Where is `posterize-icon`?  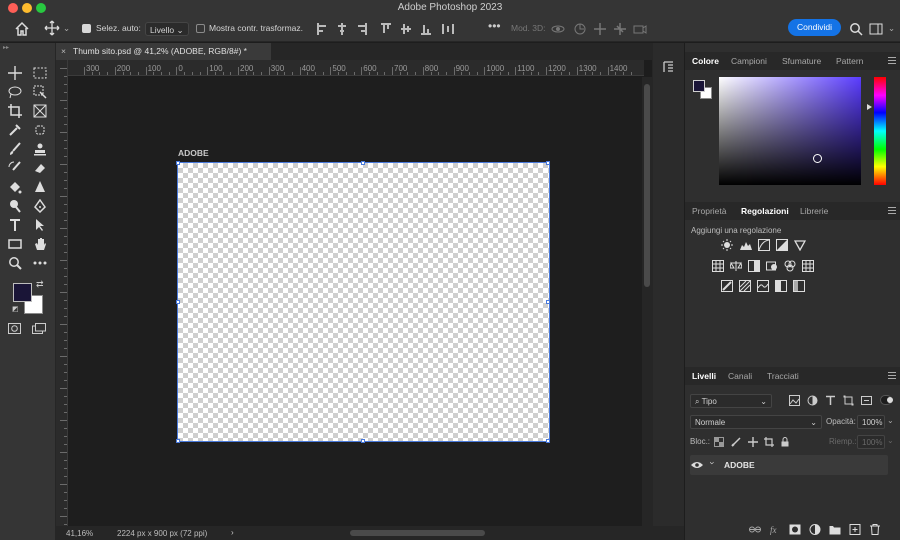
posterize-icon is located at coordinates (745, 286).